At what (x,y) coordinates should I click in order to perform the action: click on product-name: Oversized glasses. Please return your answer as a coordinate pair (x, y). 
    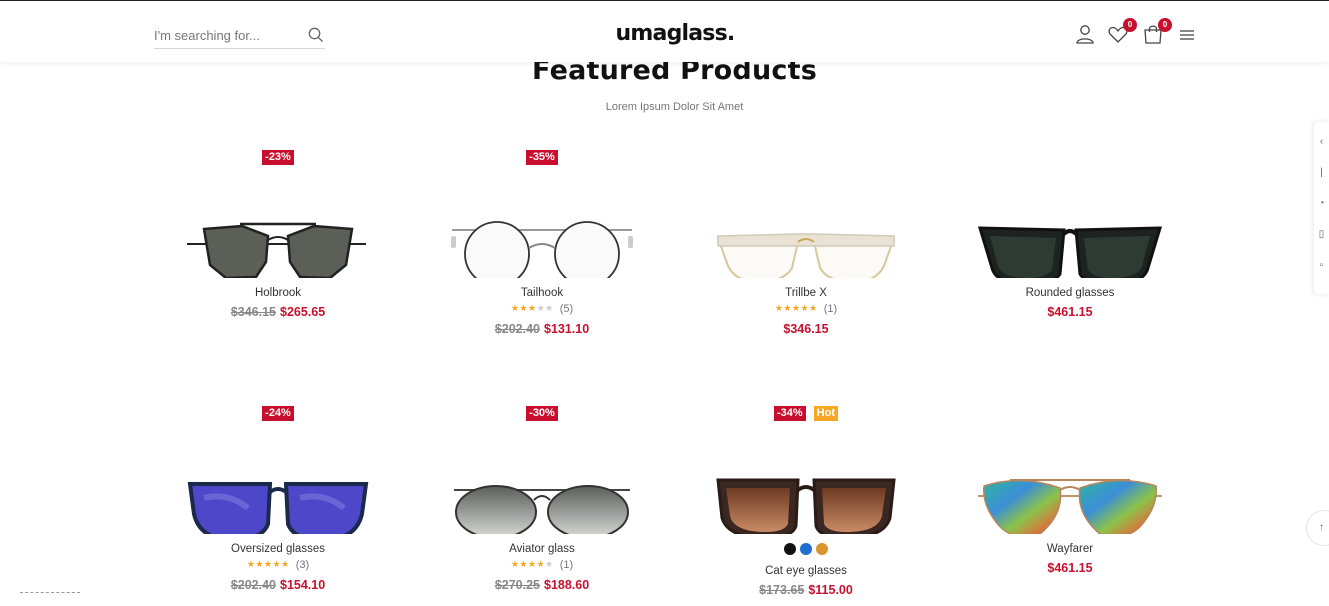
    Looking at the image, I should click on (278, 549).